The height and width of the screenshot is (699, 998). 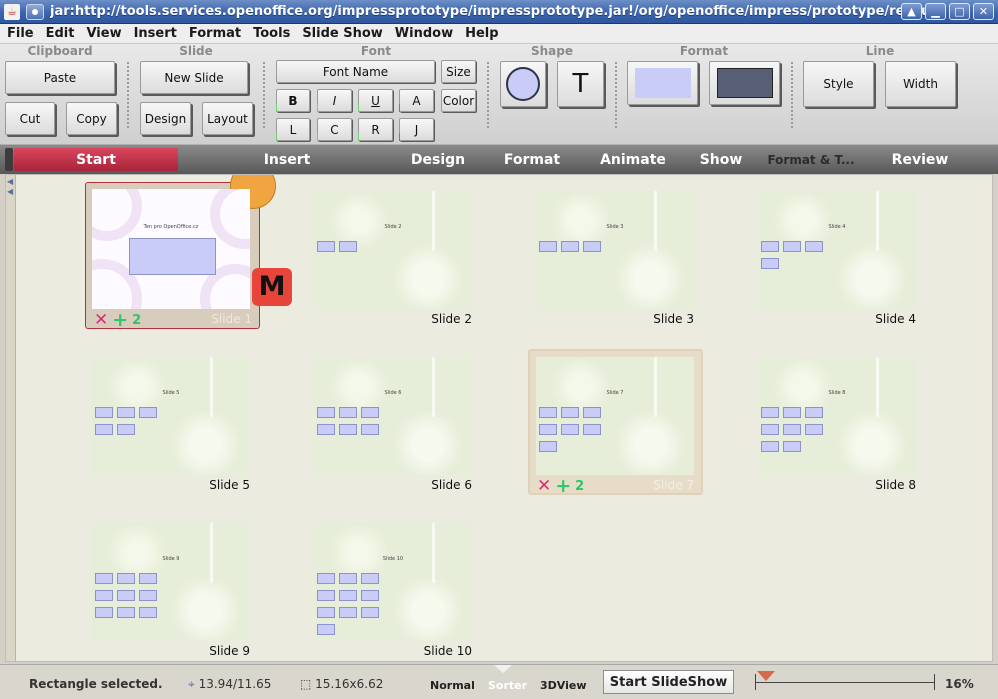 What do you see at coordinates (342, 33) in the screenshot?
I see `menu-slide-show: Slide Show` at bounding box center [342, 33].